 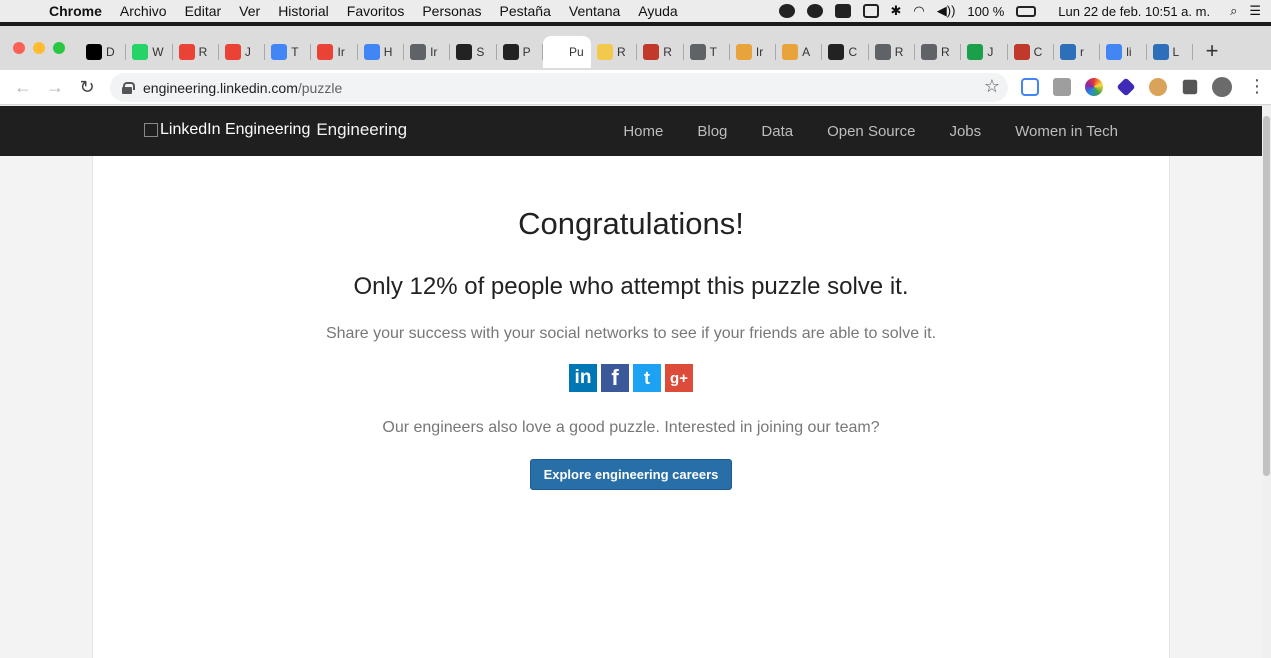 I want to click on reload-button: ↻, so click(x=87, y=87).